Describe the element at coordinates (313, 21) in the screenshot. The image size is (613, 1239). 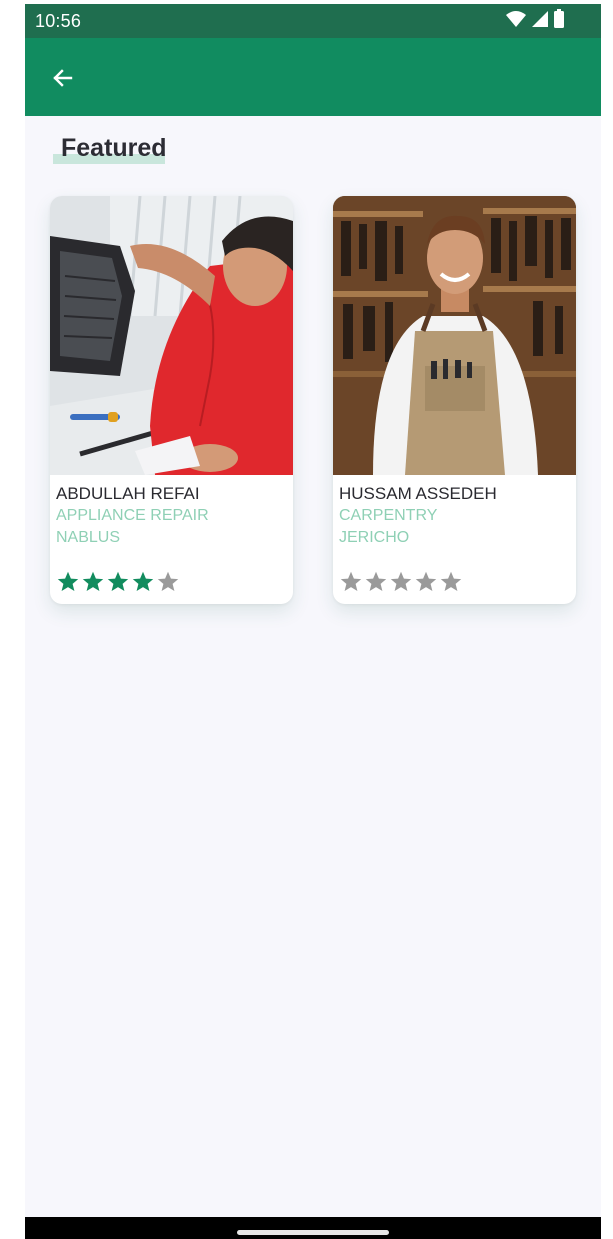
I see `status-bar: 10:56` at that location.